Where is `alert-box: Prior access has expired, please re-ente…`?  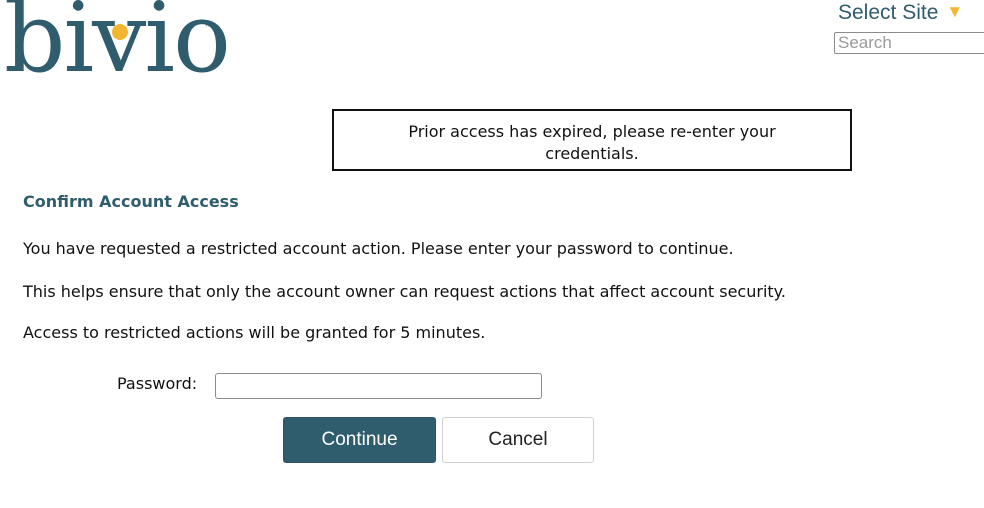 alert-box: Prior access has expired, please re-ente… is located at coordinates (592, 140).